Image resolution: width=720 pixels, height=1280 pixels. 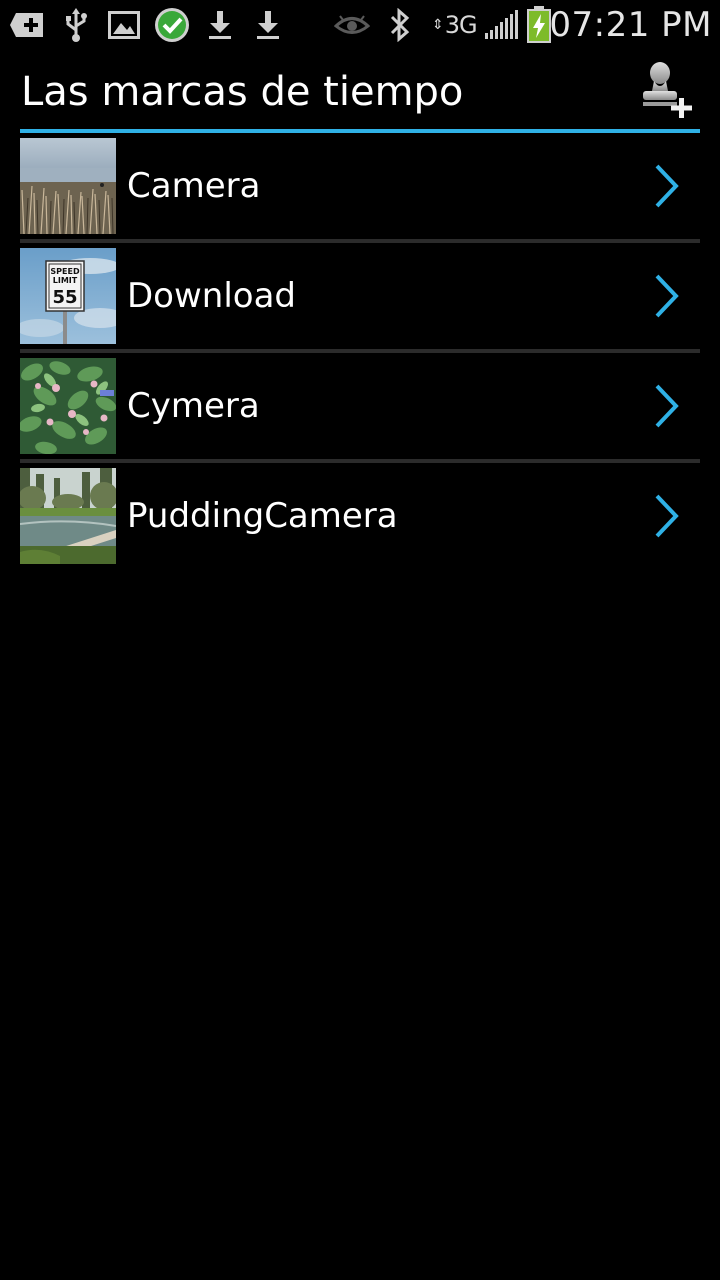 I want to click on usb-icon, so click(x=76, y=25).